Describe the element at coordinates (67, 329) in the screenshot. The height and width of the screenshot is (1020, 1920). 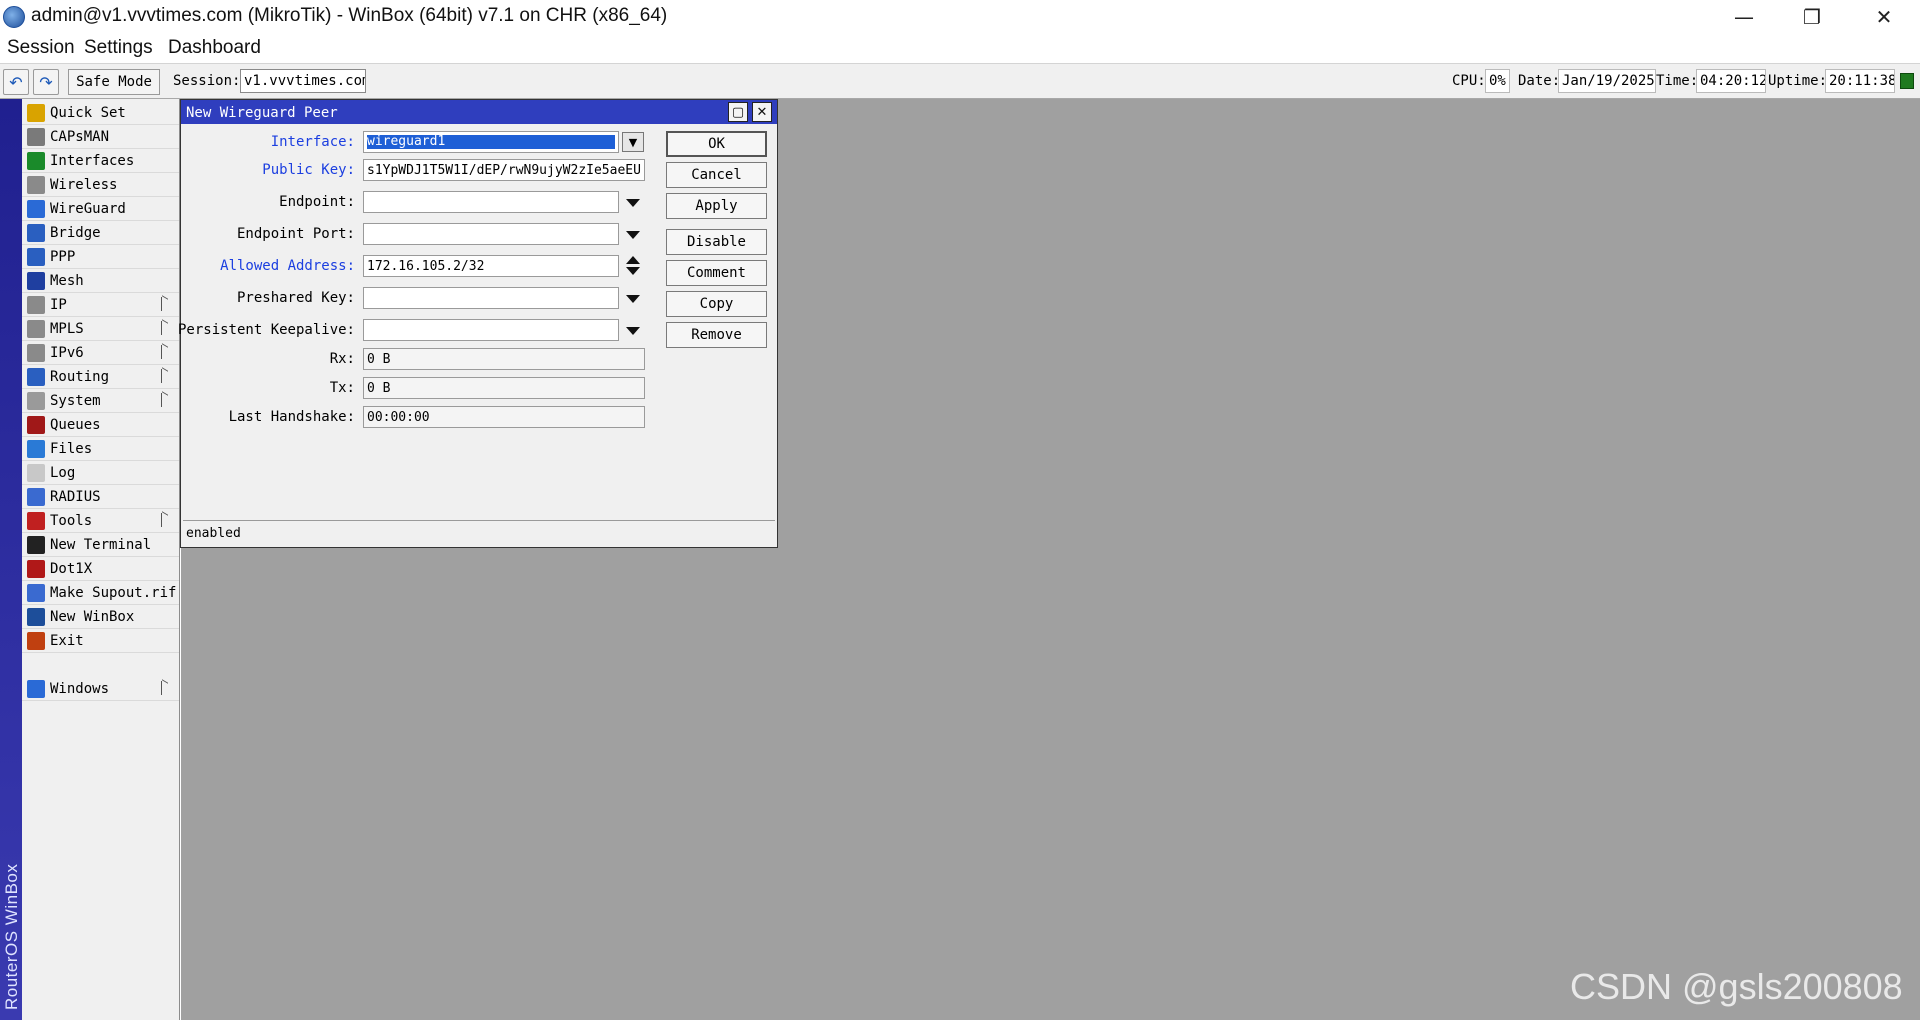
I see `sidebar-item-label: MPLS` at that location.